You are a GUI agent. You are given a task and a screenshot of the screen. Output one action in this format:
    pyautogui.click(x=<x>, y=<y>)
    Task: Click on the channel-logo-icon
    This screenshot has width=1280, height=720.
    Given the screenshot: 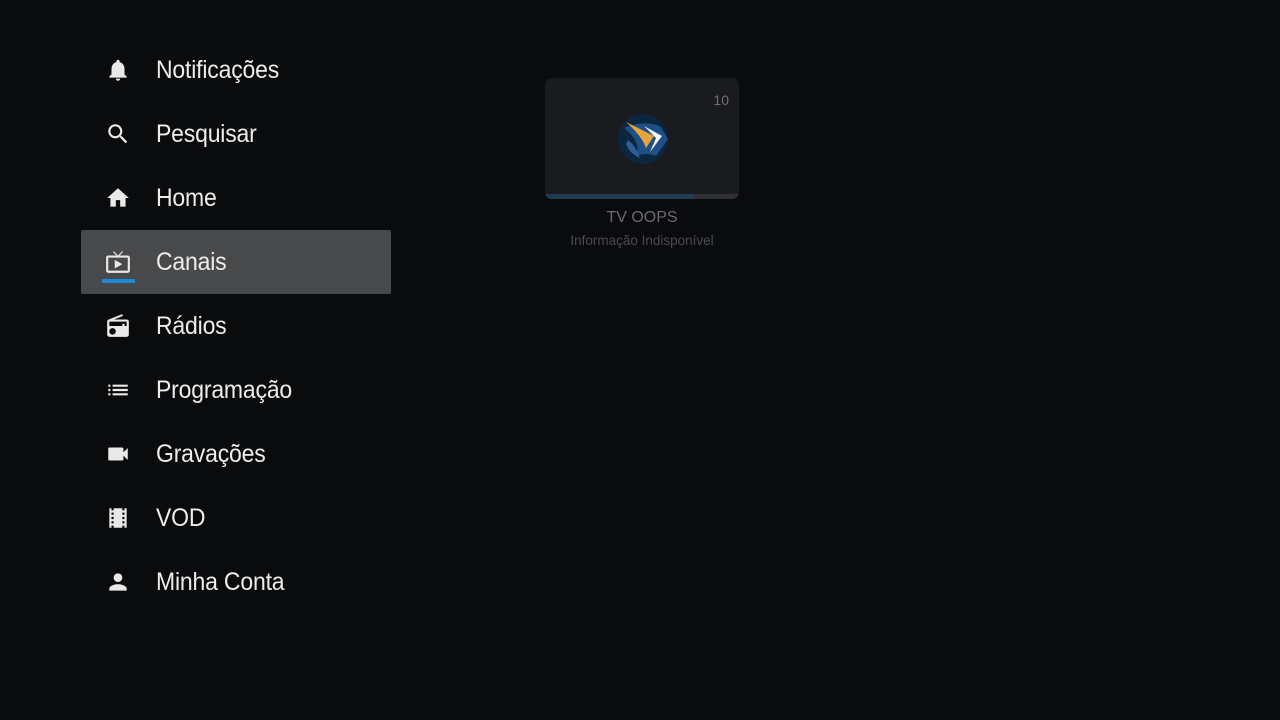 What is the action you would take?
    pyautogui.click(x=643, y=139)
    